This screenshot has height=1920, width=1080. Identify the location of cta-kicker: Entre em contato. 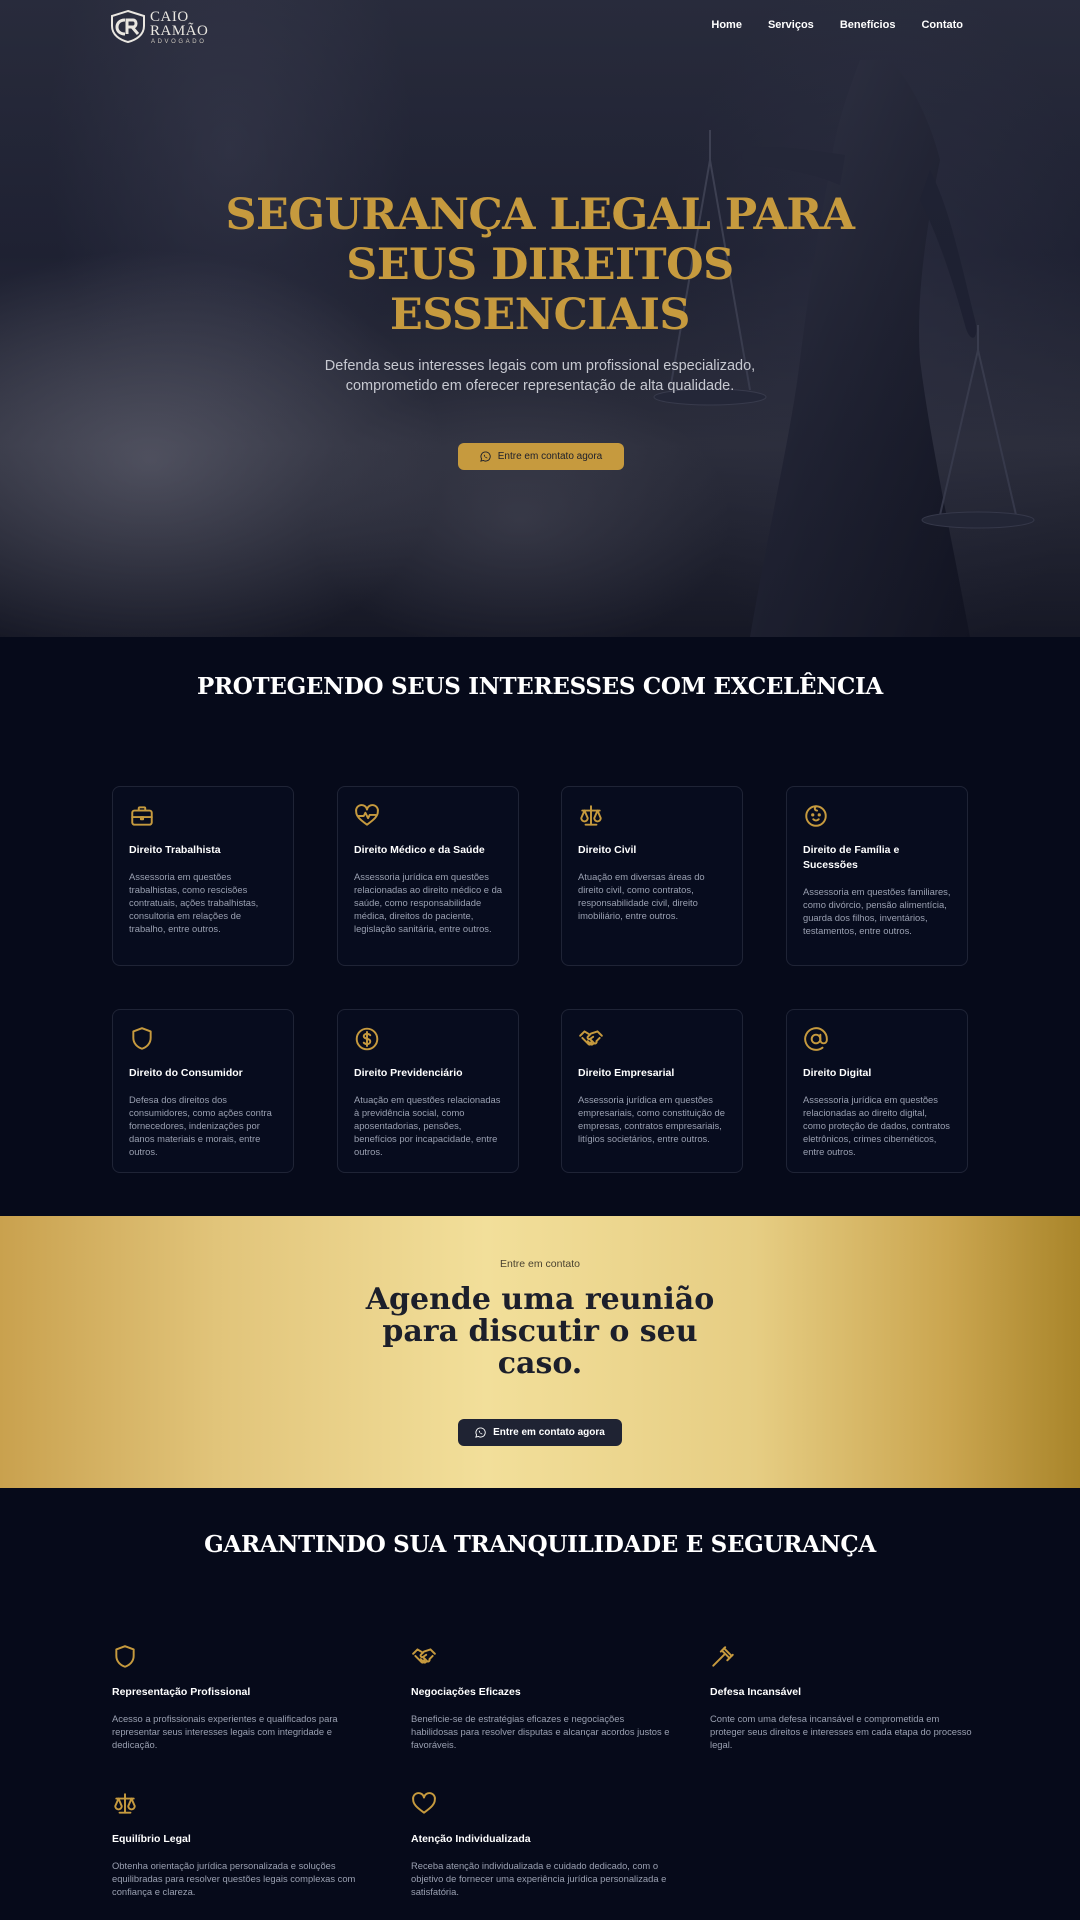
(540, 1264).